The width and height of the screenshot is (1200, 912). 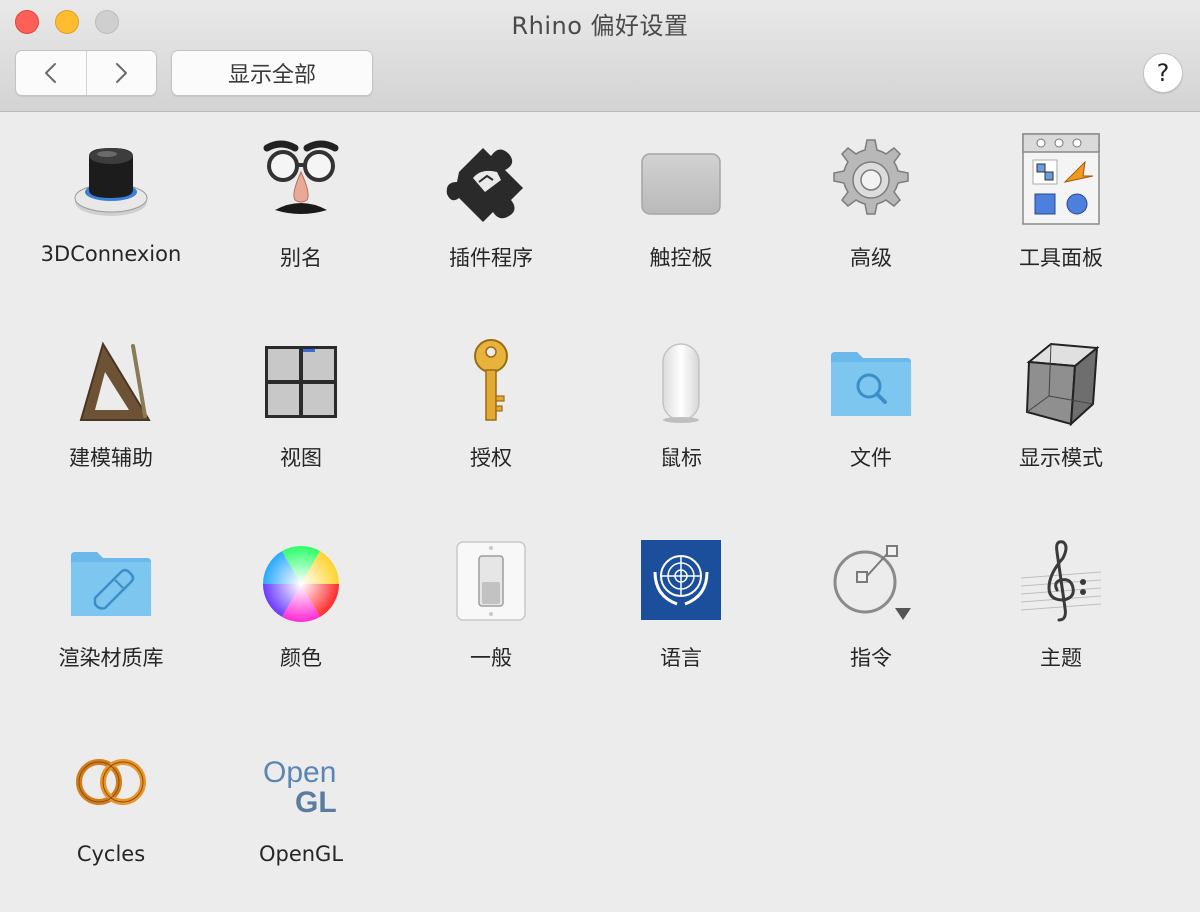 I want to click on pane-advanced: 高级, so click(x=871, y=195).